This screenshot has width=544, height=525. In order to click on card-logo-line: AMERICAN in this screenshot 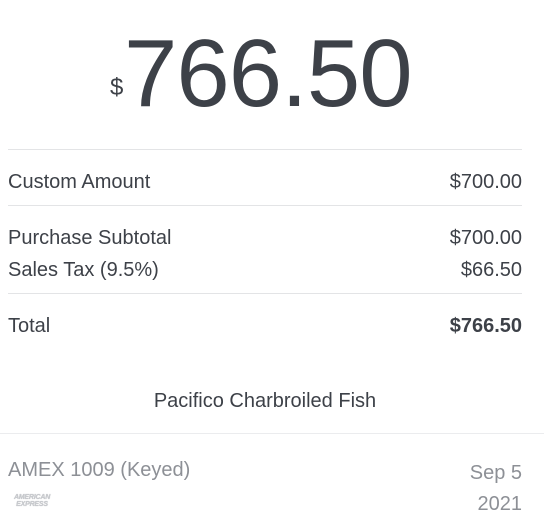, I will do `click(32, 497)`.